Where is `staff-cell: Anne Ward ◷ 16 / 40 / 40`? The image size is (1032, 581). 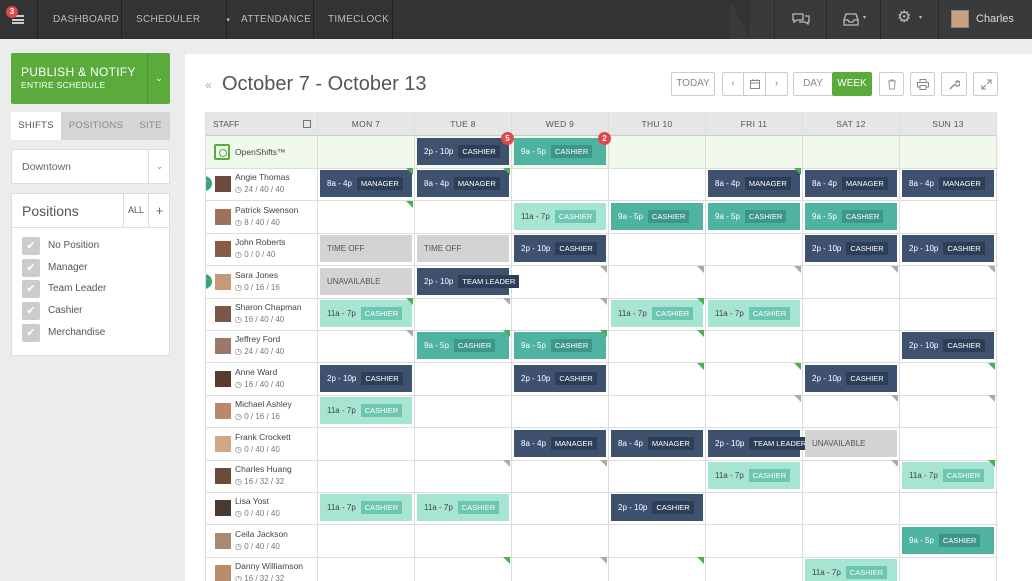 staff-cell: Anne Ward ◷ 16 / 40 / 40 is located at coordinates (262, 378).